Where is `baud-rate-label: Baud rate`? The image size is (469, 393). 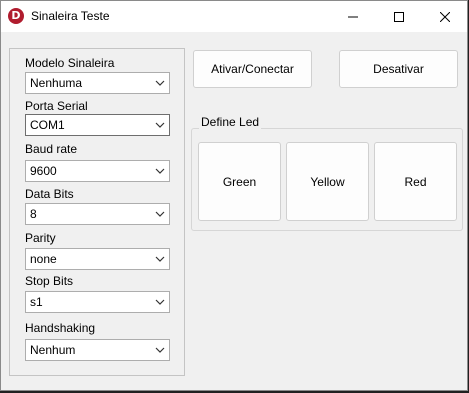
baud-rate-label: Baud rate is located at coordinates (51, 149).